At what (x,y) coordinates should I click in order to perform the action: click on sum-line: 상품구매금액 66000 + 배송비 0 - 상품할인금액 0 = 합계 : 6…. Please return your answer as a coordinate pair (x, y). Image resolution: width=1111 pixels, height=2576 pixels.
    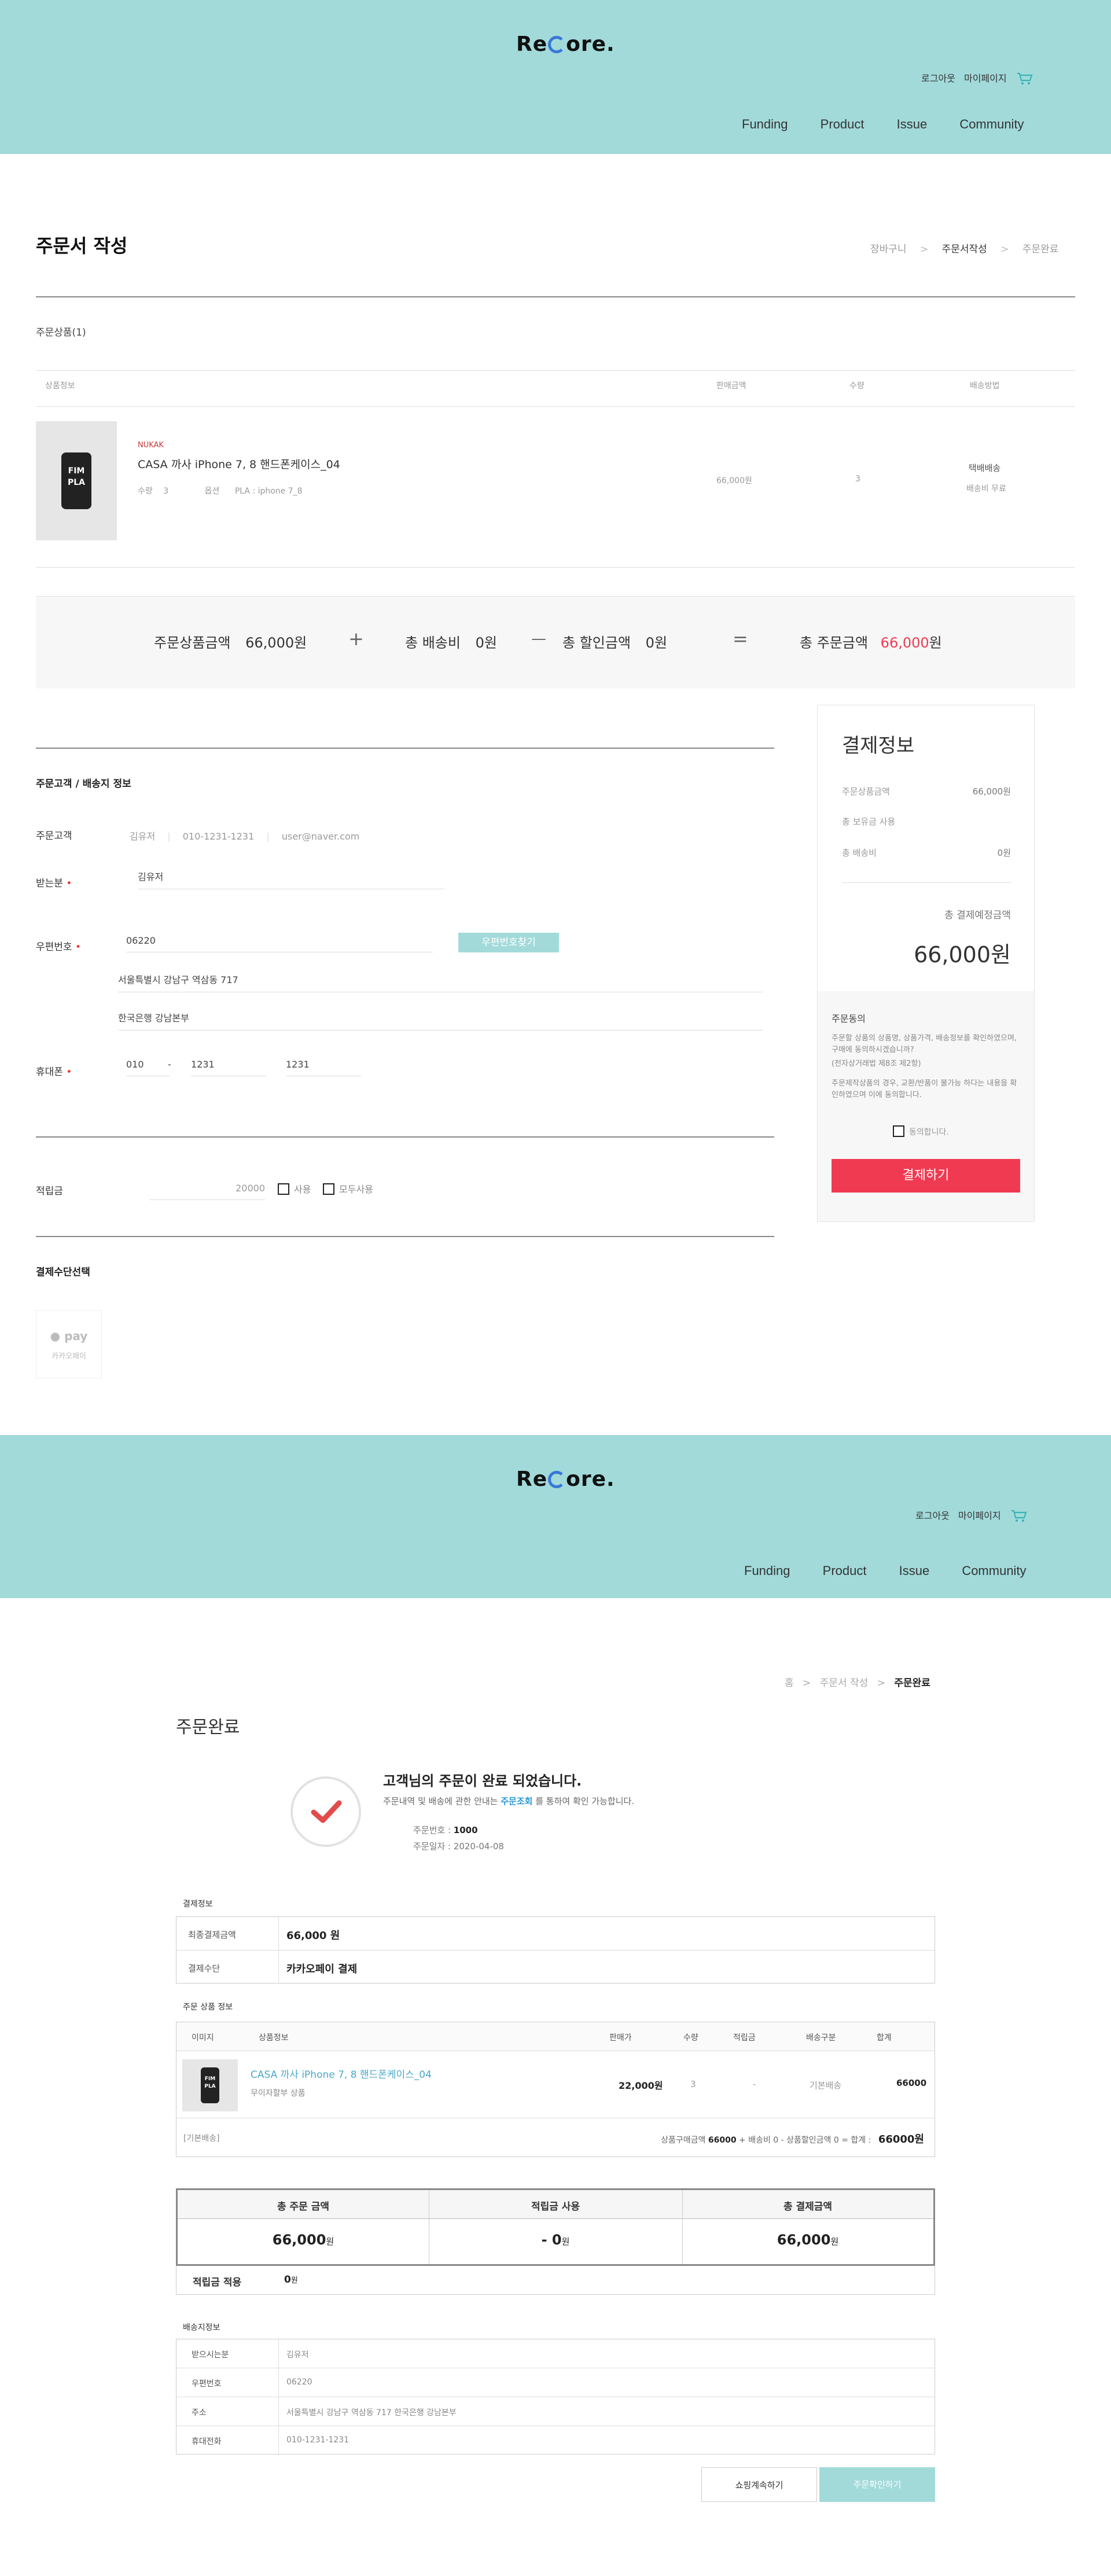
    Looking at the image, I should click on (792, 2138).